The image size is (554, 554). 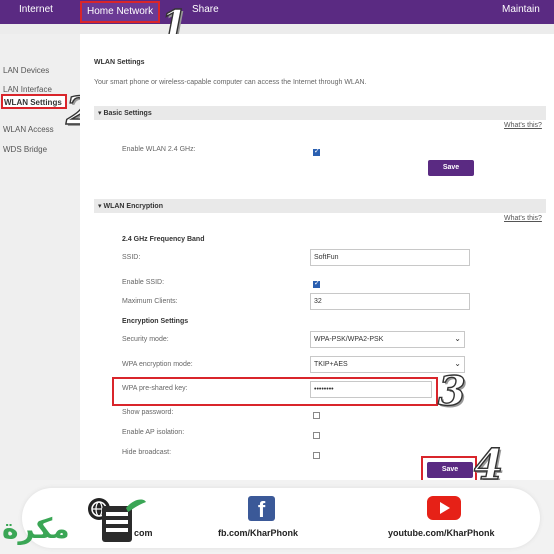 What do you see at coordinates (277, 12) in the screenshot?
I see `top-navigation: Internet Home Network Share Maintain` at bounding box center [277, 12].